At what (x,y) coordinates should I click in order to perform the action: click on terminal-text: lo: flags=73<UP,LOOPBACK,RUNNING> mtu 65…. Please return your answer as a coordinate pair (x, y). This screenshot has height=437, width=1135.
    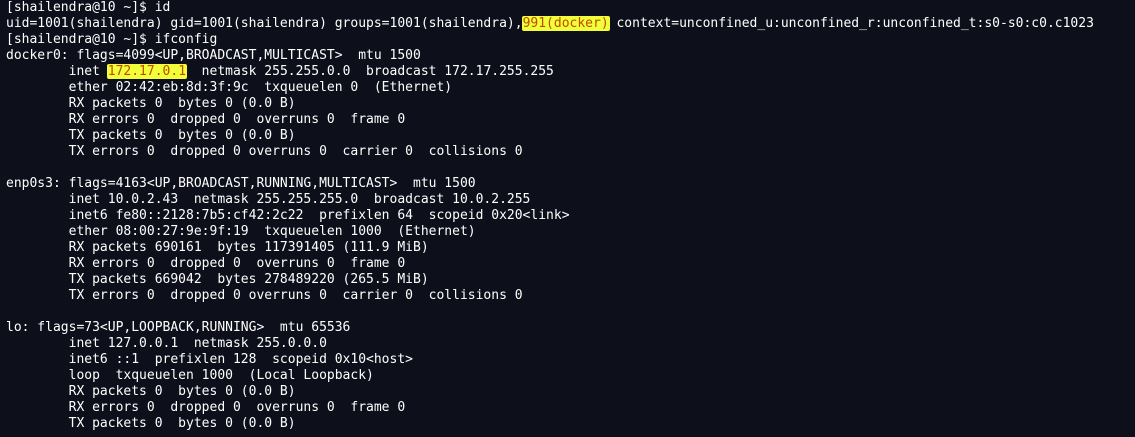
    Looking at the image, I should click on (178, 327).